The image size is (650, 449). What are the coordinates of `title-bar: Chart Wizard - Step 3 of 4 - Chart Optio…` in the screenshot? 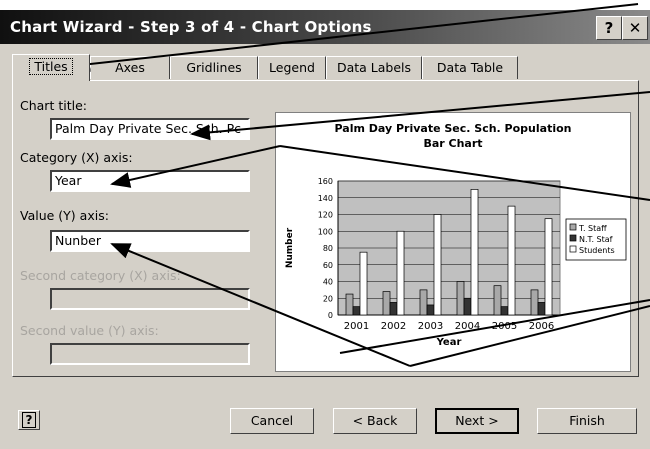 It's located at (325, 27).